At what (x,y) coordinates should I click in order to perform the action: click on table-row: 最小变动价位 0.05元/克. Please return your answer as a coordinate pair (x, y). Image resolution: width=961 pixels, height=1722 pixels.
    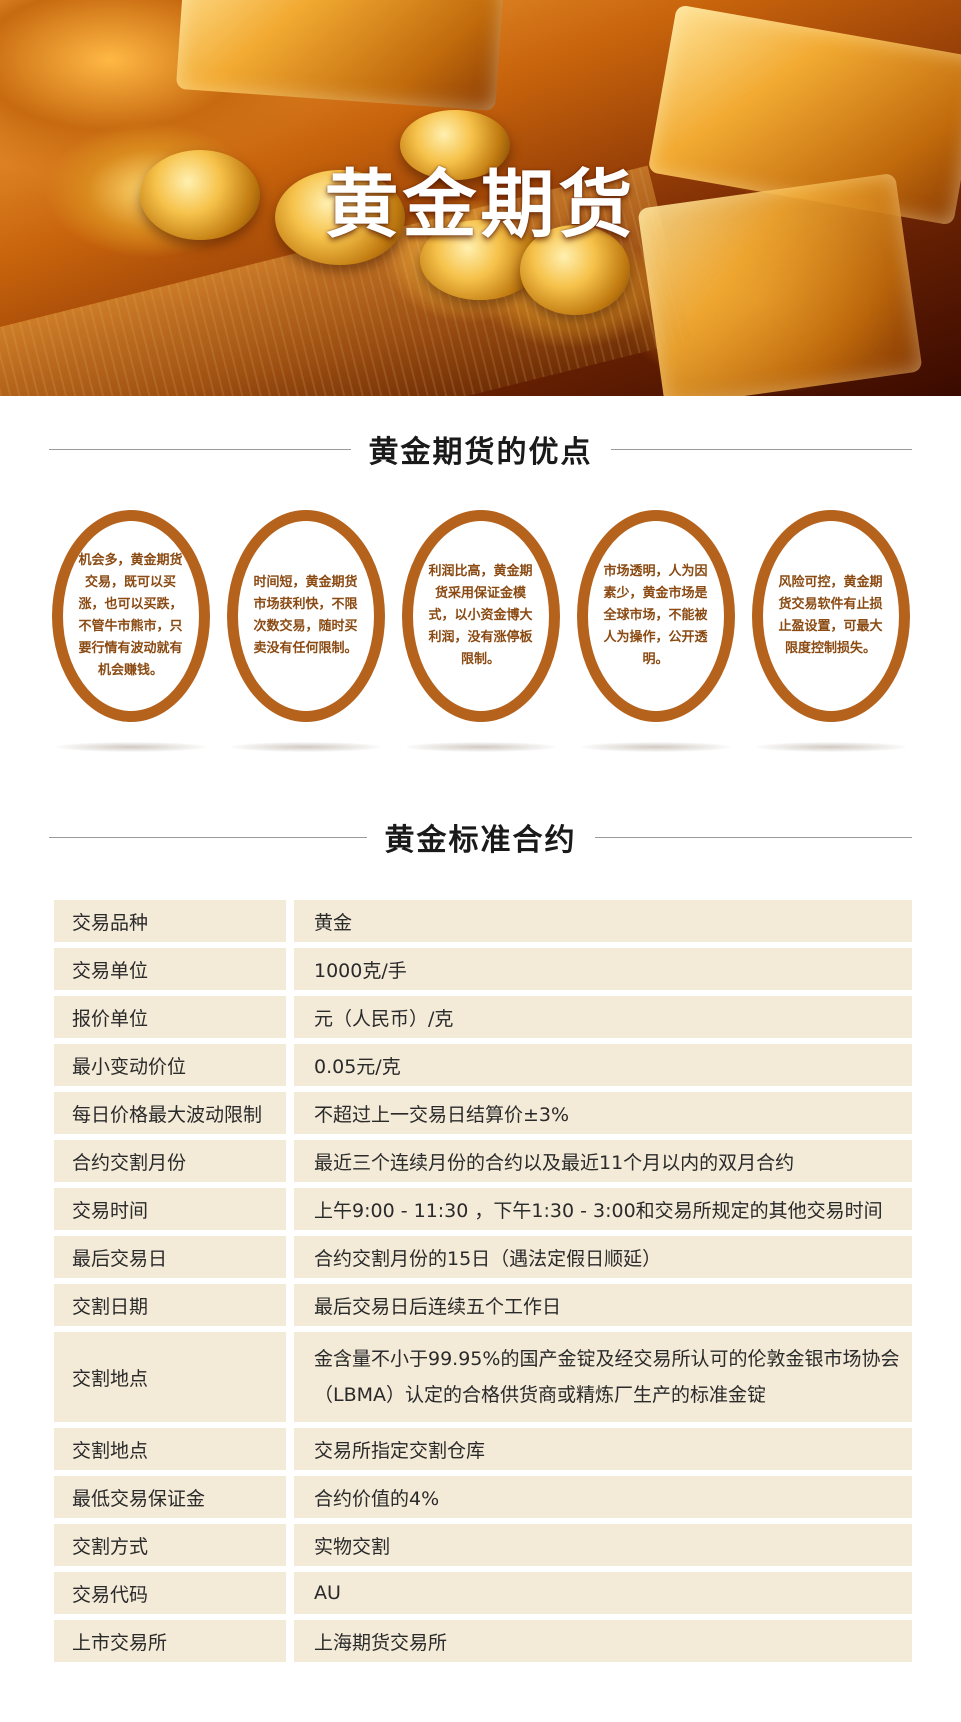
    Looking at the image, I should click on (483, 1065).